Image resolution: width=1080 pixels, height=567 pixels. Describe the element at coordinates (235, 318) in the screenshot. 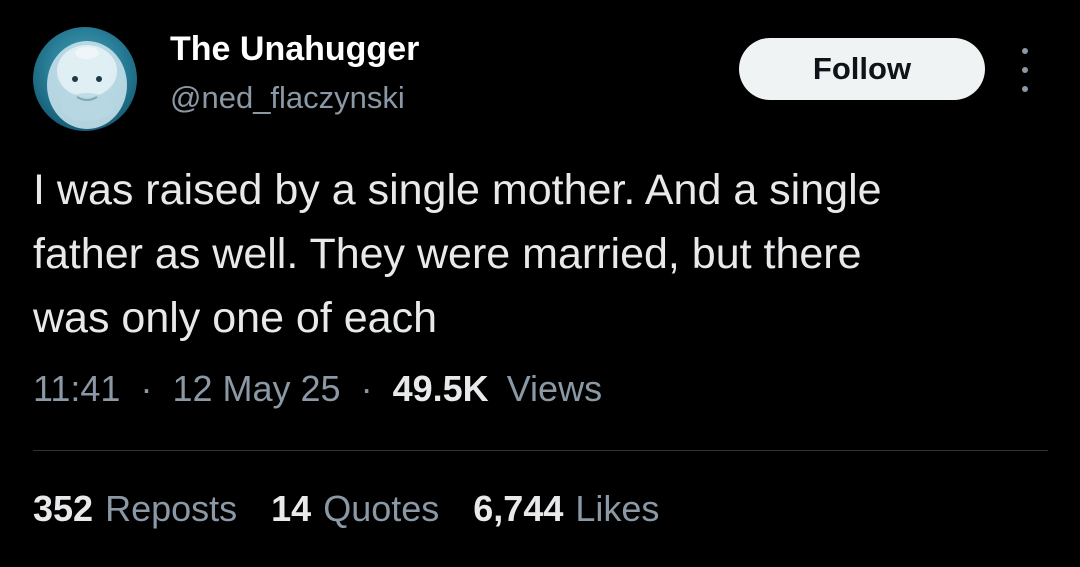

I see `tweet-text-line: was only one of each` at that location.